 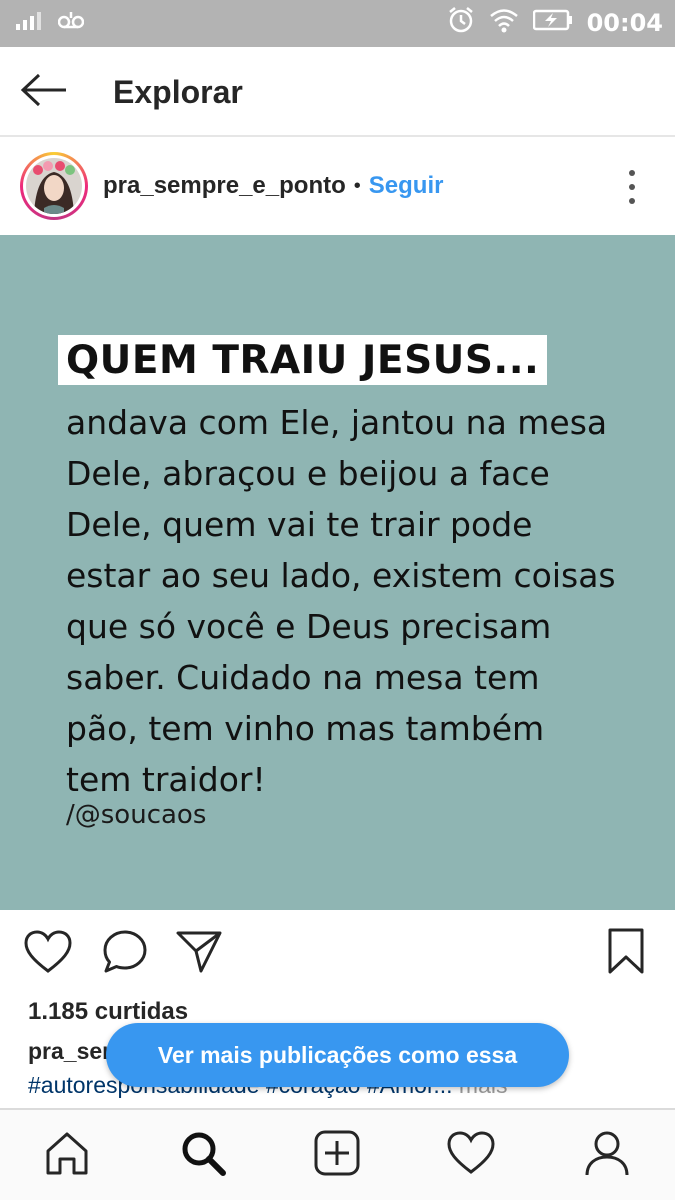 What do you see at coordinates (632, 187) in the screenshot?
I see `more-options-icon` at bounding box center [632, 187].